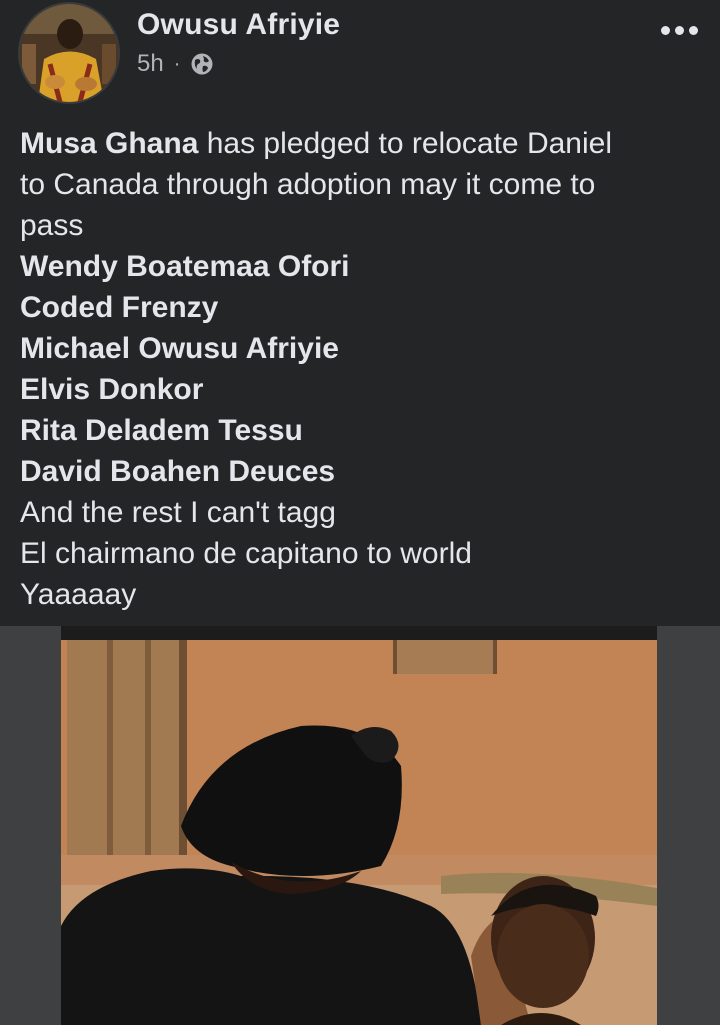 The image size is (720, 1025). I want to click on avatar-photo, so click(69, 53).